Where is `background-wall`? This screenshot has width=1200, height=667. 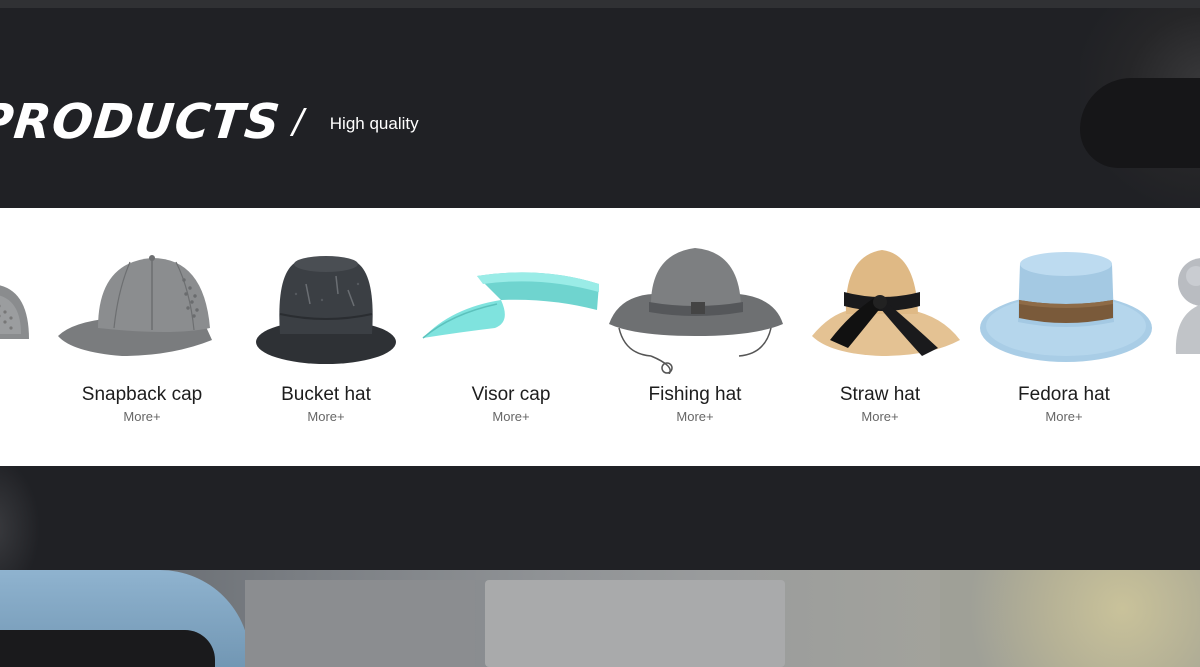 background-wall is located at coordinates (360, 623).